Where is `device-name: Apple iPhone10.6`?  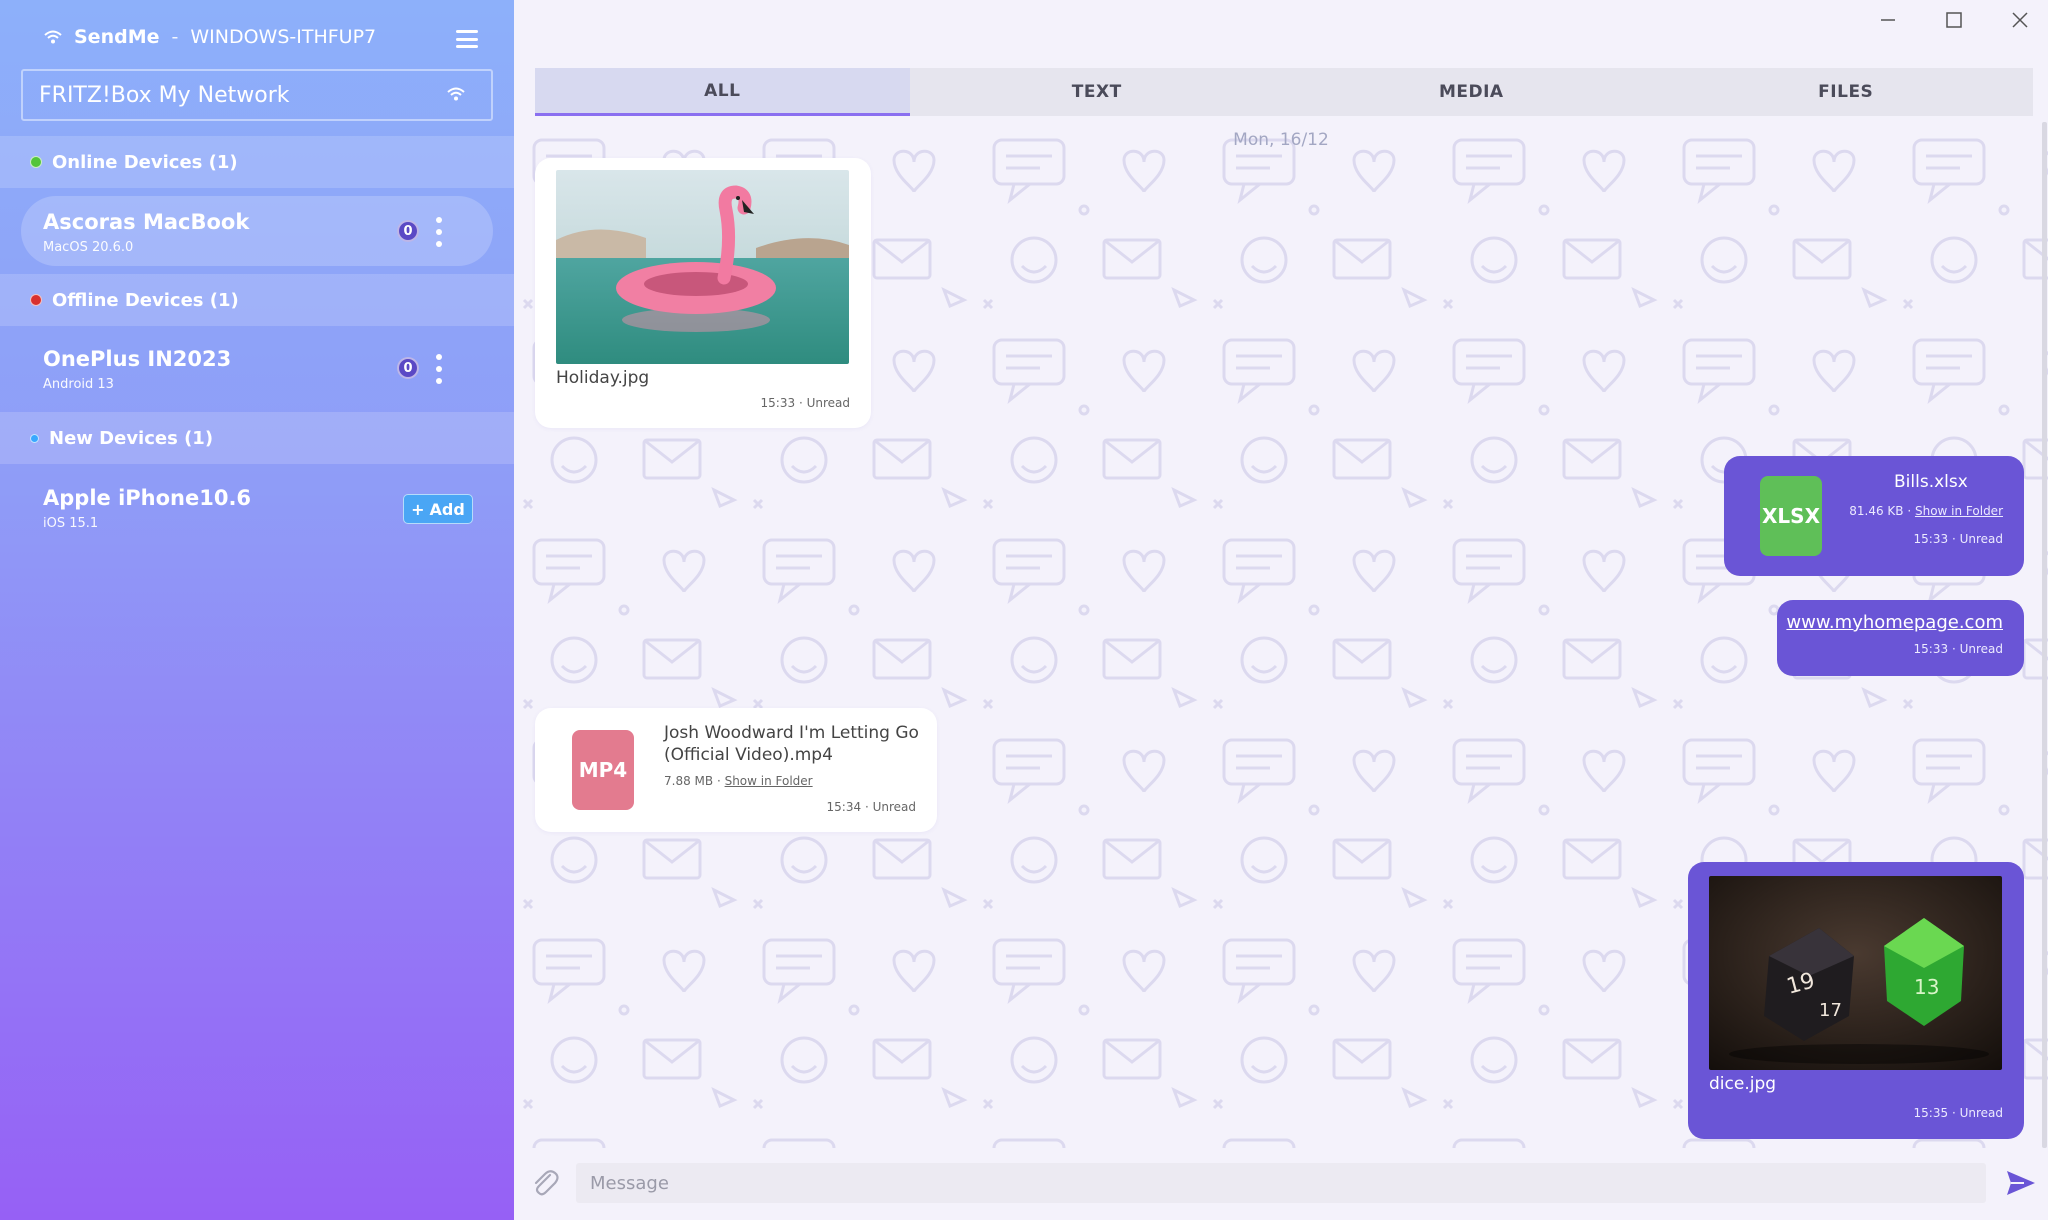
device-name: Apple iPhone10.6 is located at coordinates (147, 498).